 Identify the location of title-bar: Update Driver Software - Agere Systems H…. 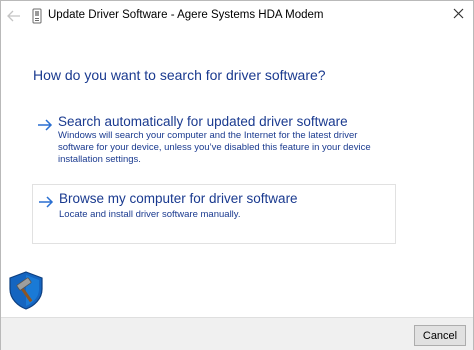
(237, 16).